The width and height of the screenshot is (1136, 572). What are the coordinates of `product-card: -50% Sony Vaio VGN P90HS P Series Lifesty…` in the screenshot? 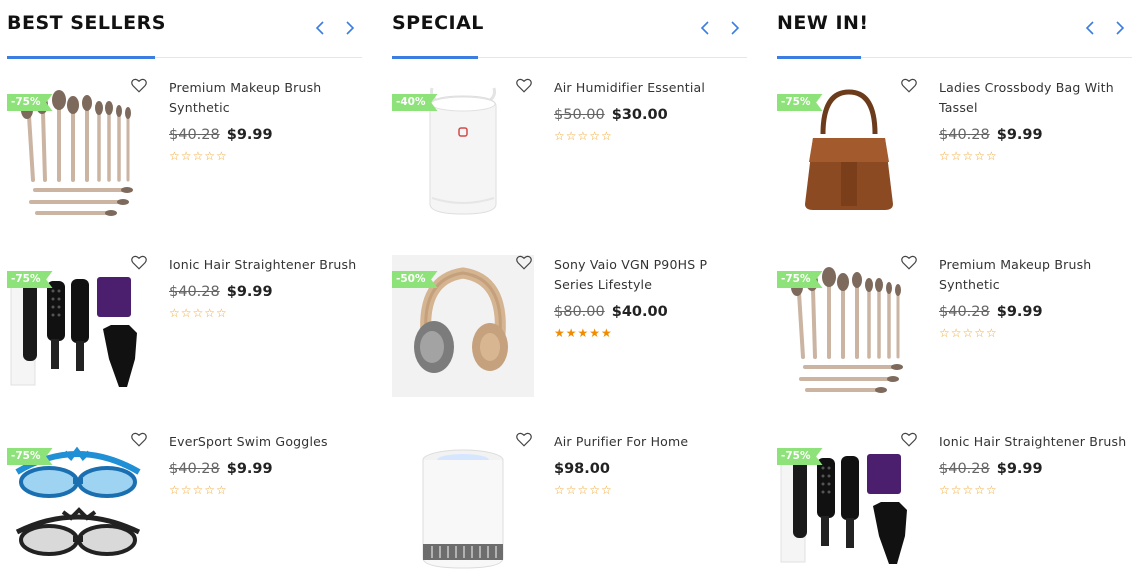 It's located at (569, 327).